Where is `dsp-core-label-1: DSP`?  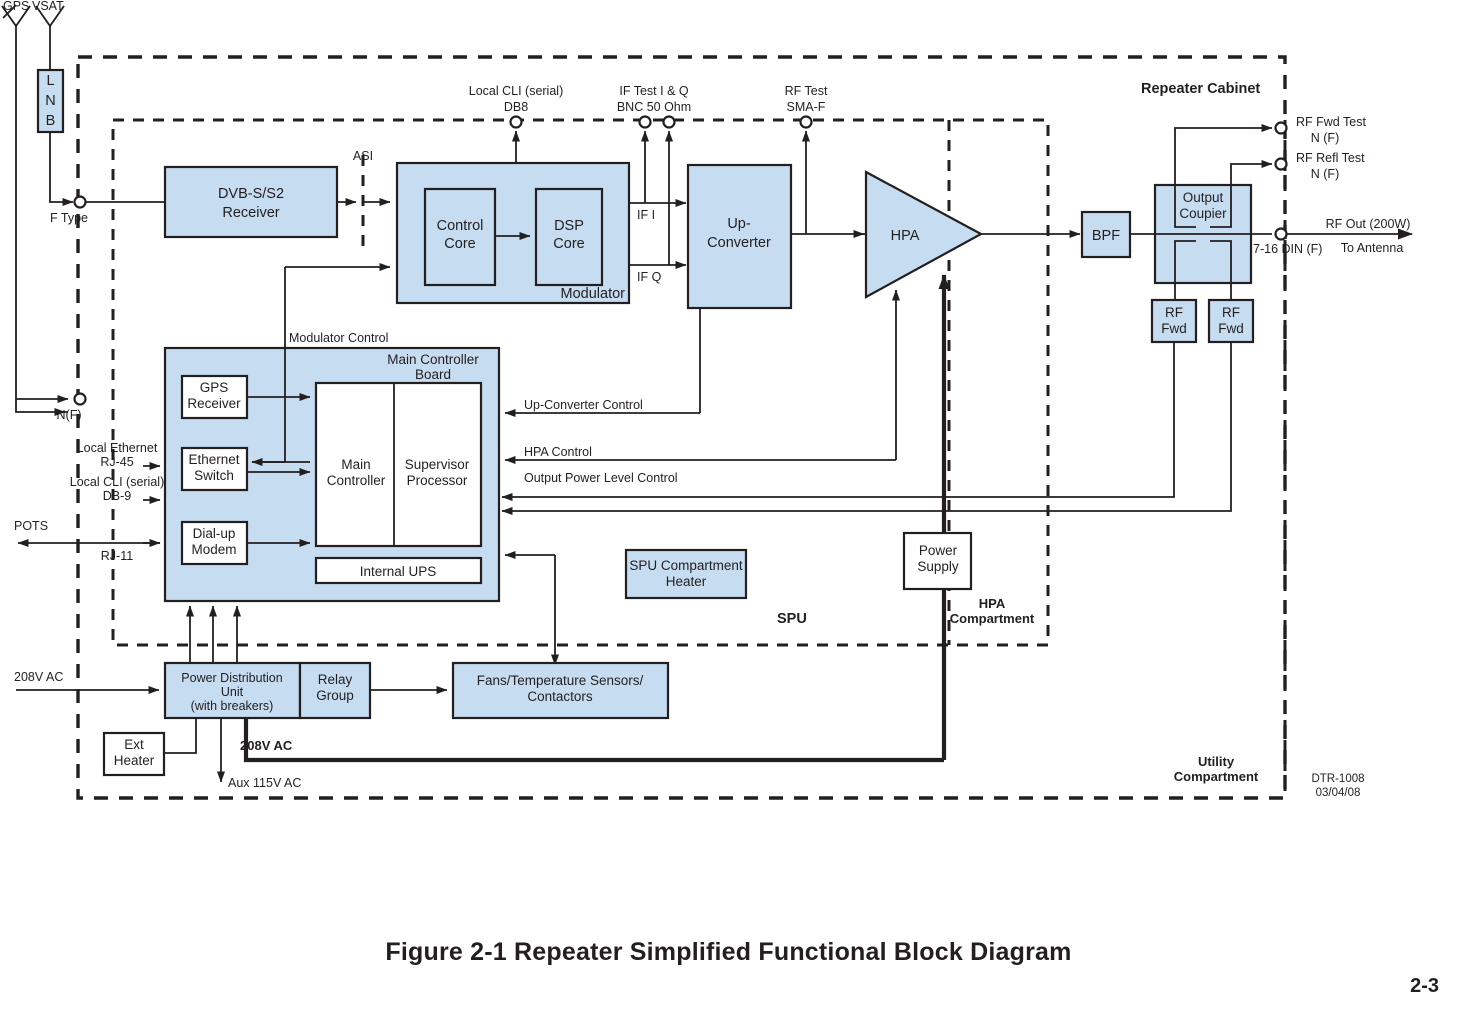 dsp-core-label-1: DSP is located at coordinates (569, 226).